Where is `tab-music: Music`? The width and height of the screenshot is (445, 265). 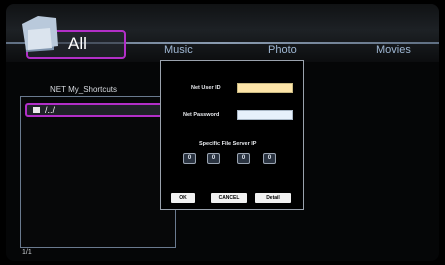 tab-music: Music is located at coordinates (178, 50).